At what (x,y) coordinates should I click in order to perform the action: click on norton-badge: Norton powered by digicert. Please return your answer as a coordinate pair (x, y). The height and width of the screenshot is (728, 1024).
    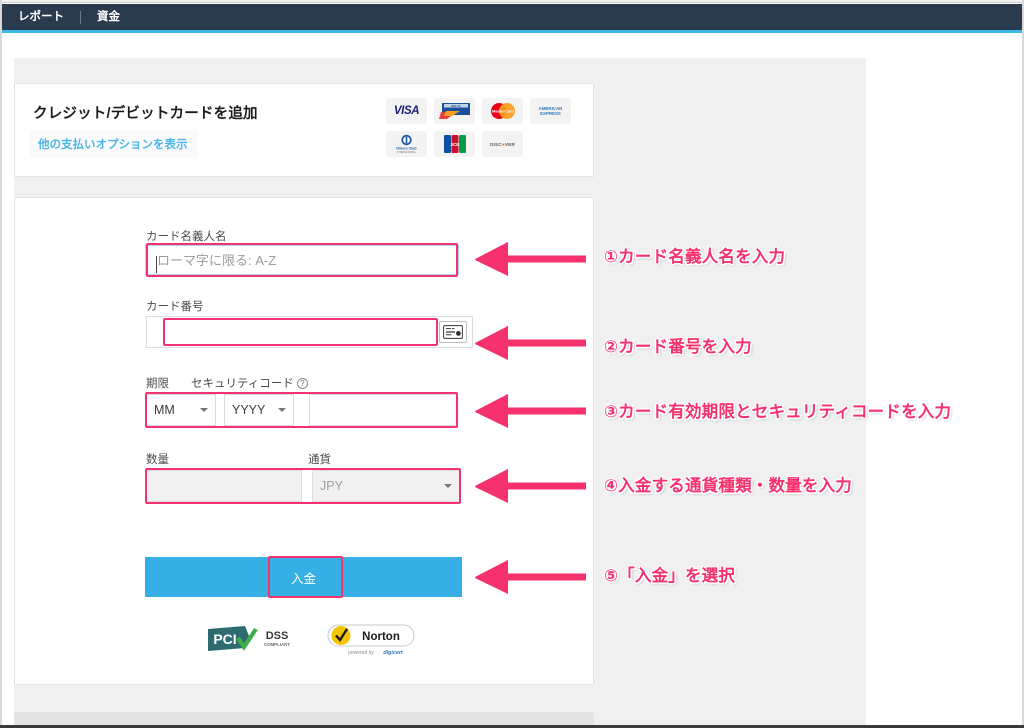
    Looking at the image, I should click on (371, 640).